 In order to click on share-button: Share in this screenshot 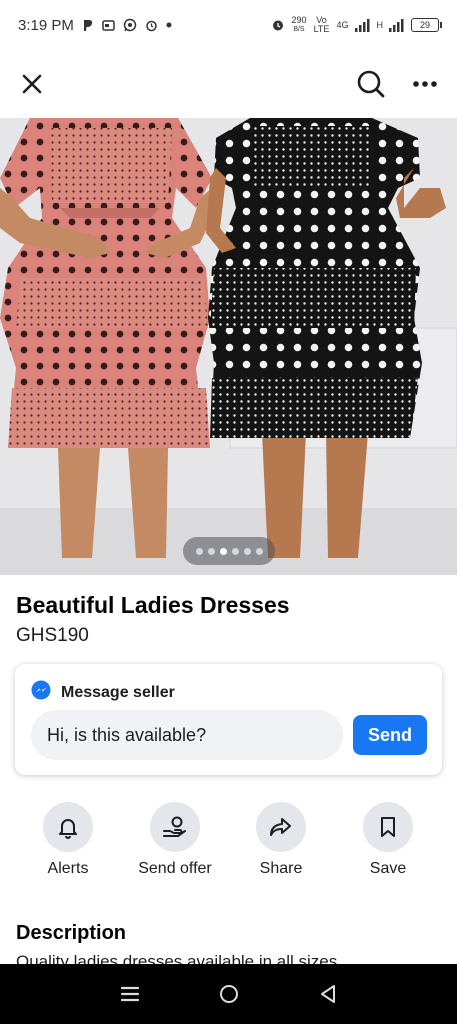, I will do `click(281, 840)`.